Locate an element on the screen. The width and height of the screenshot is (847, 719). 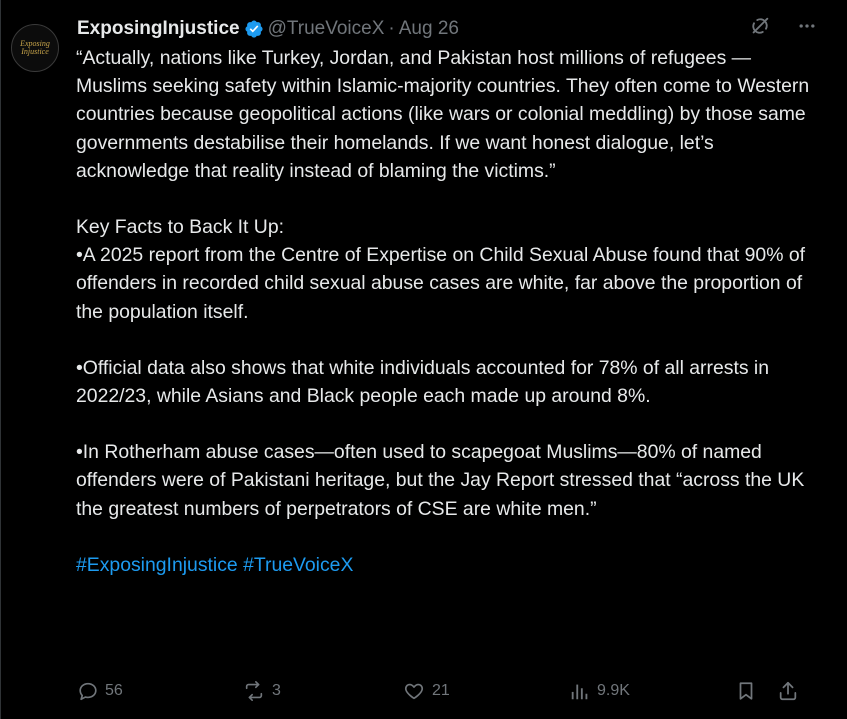
bookmark-button is located at coordinates (746, 691).